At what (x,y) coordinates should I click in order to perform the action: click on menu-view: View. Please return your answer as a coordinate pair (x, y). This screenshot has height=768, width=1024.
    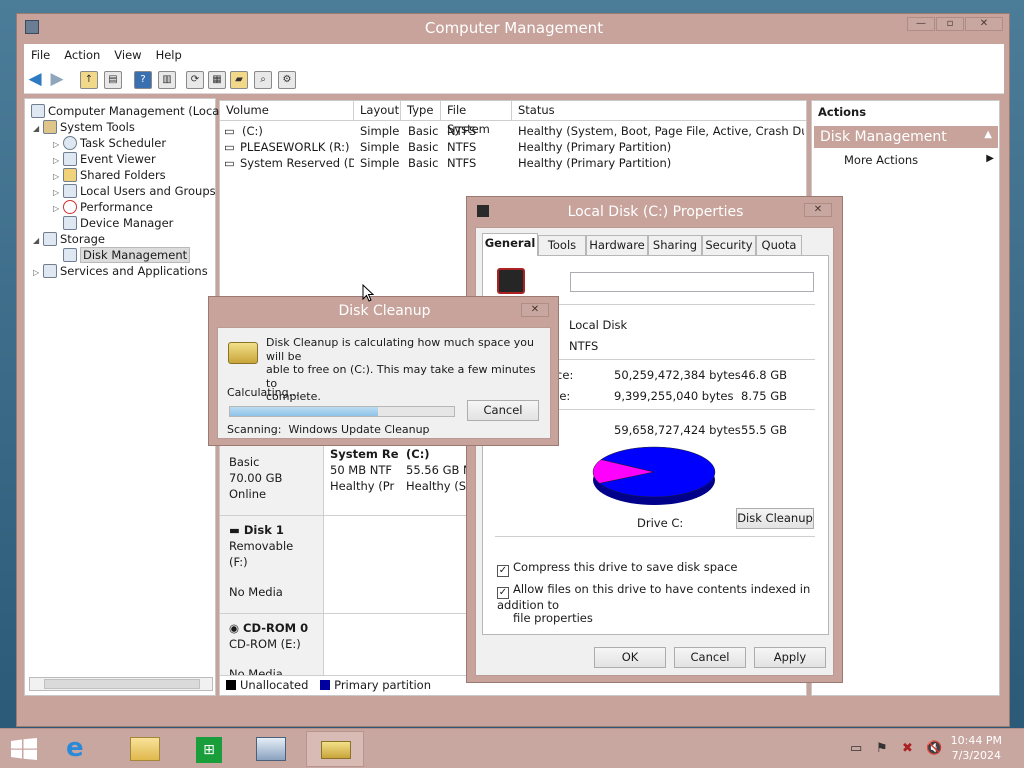
    Looking at the image, I should click on (127, 53).